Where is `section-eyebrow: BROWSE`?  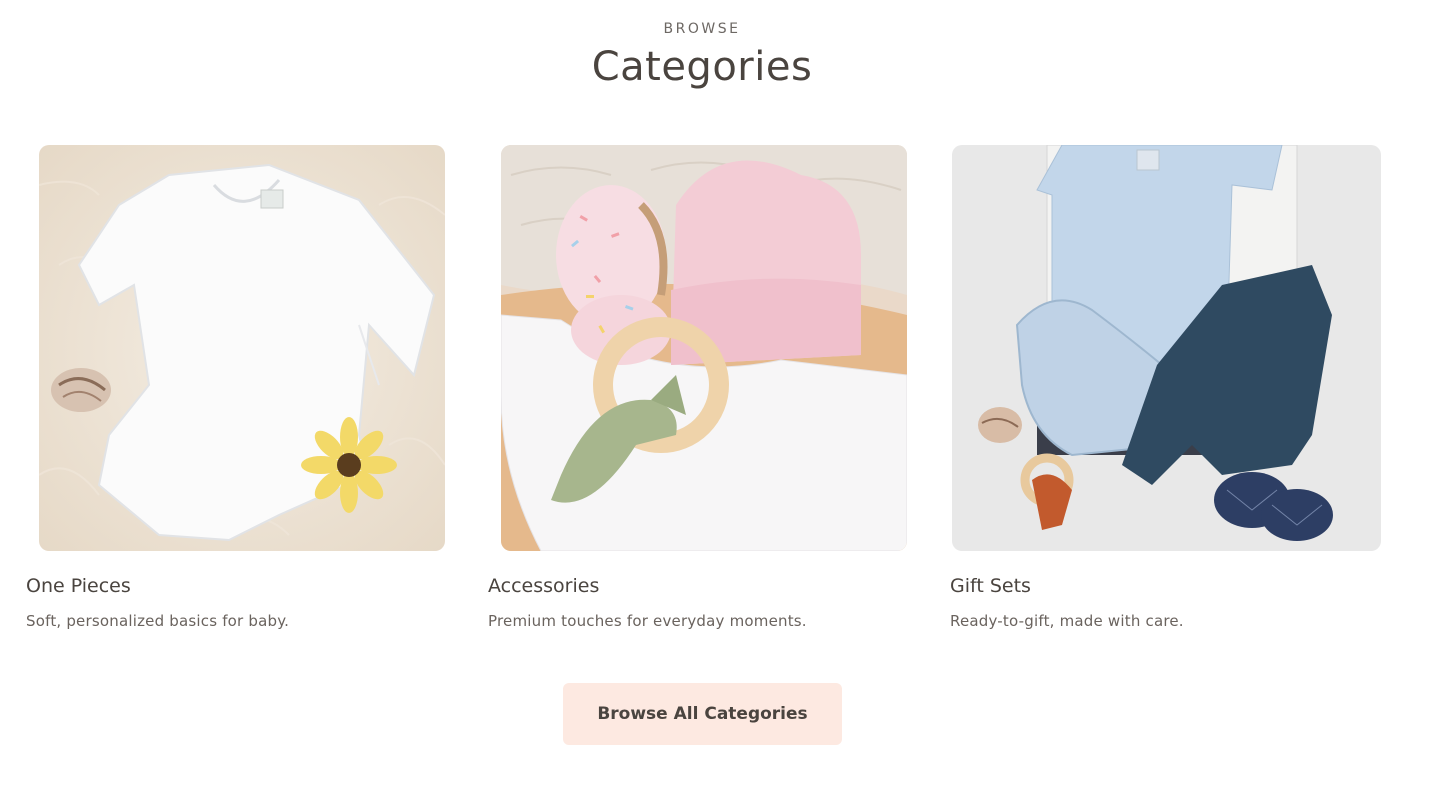
section-eyebrow: BROWSE is located at coordinates (702, 29).